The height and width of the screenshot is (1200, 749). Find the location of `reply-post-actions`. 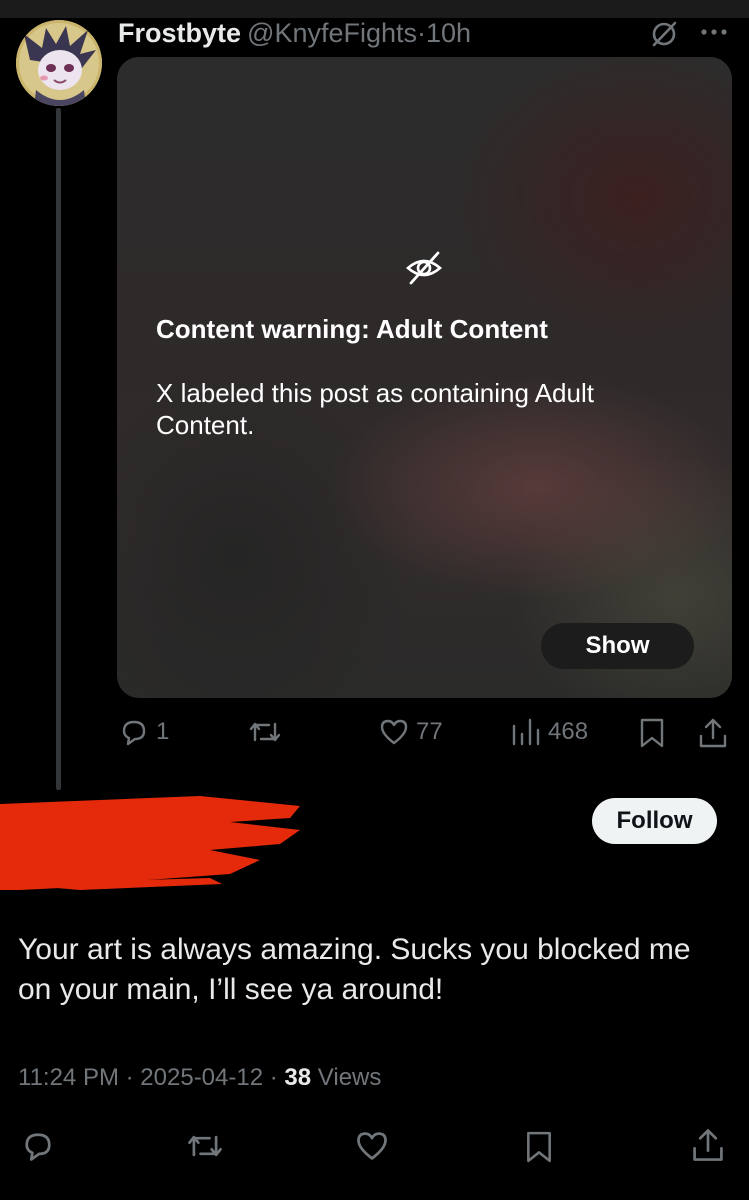

reply-post-actions is located at coordinates (374, 1146).